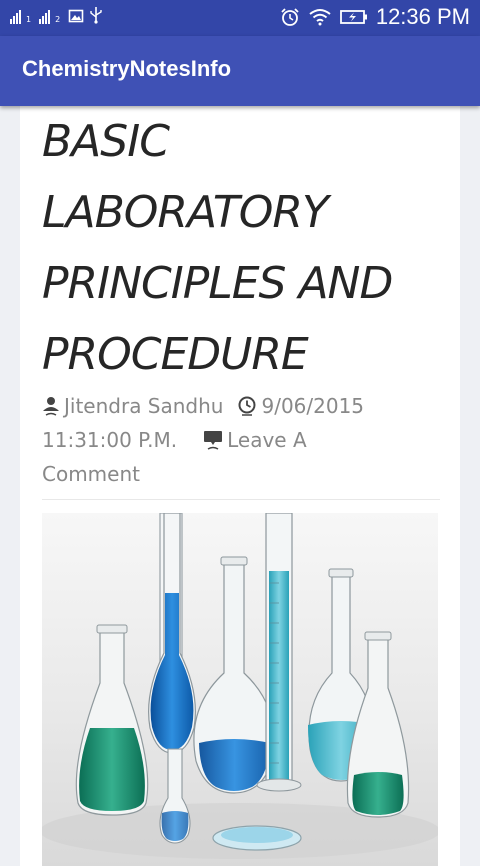 Image resolution: width=480 pixels, height=866 pixels. Describe the element at coordinates (175, 354) in the screenshot. I see `title-line: PROCEDURE` at that location.